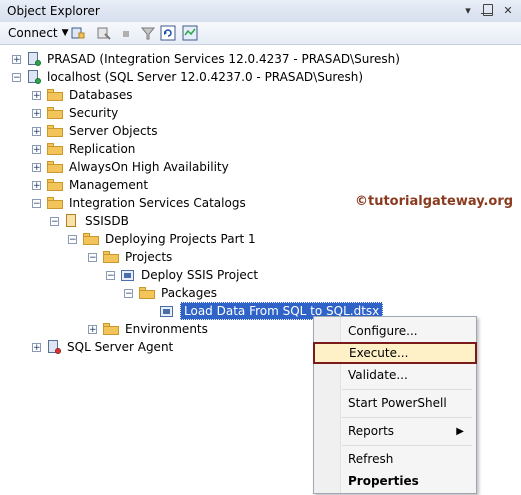 The height and width of the screenshot is (495, 521). I want to click on window-controls: ▾ ✕, so click(488, 10).